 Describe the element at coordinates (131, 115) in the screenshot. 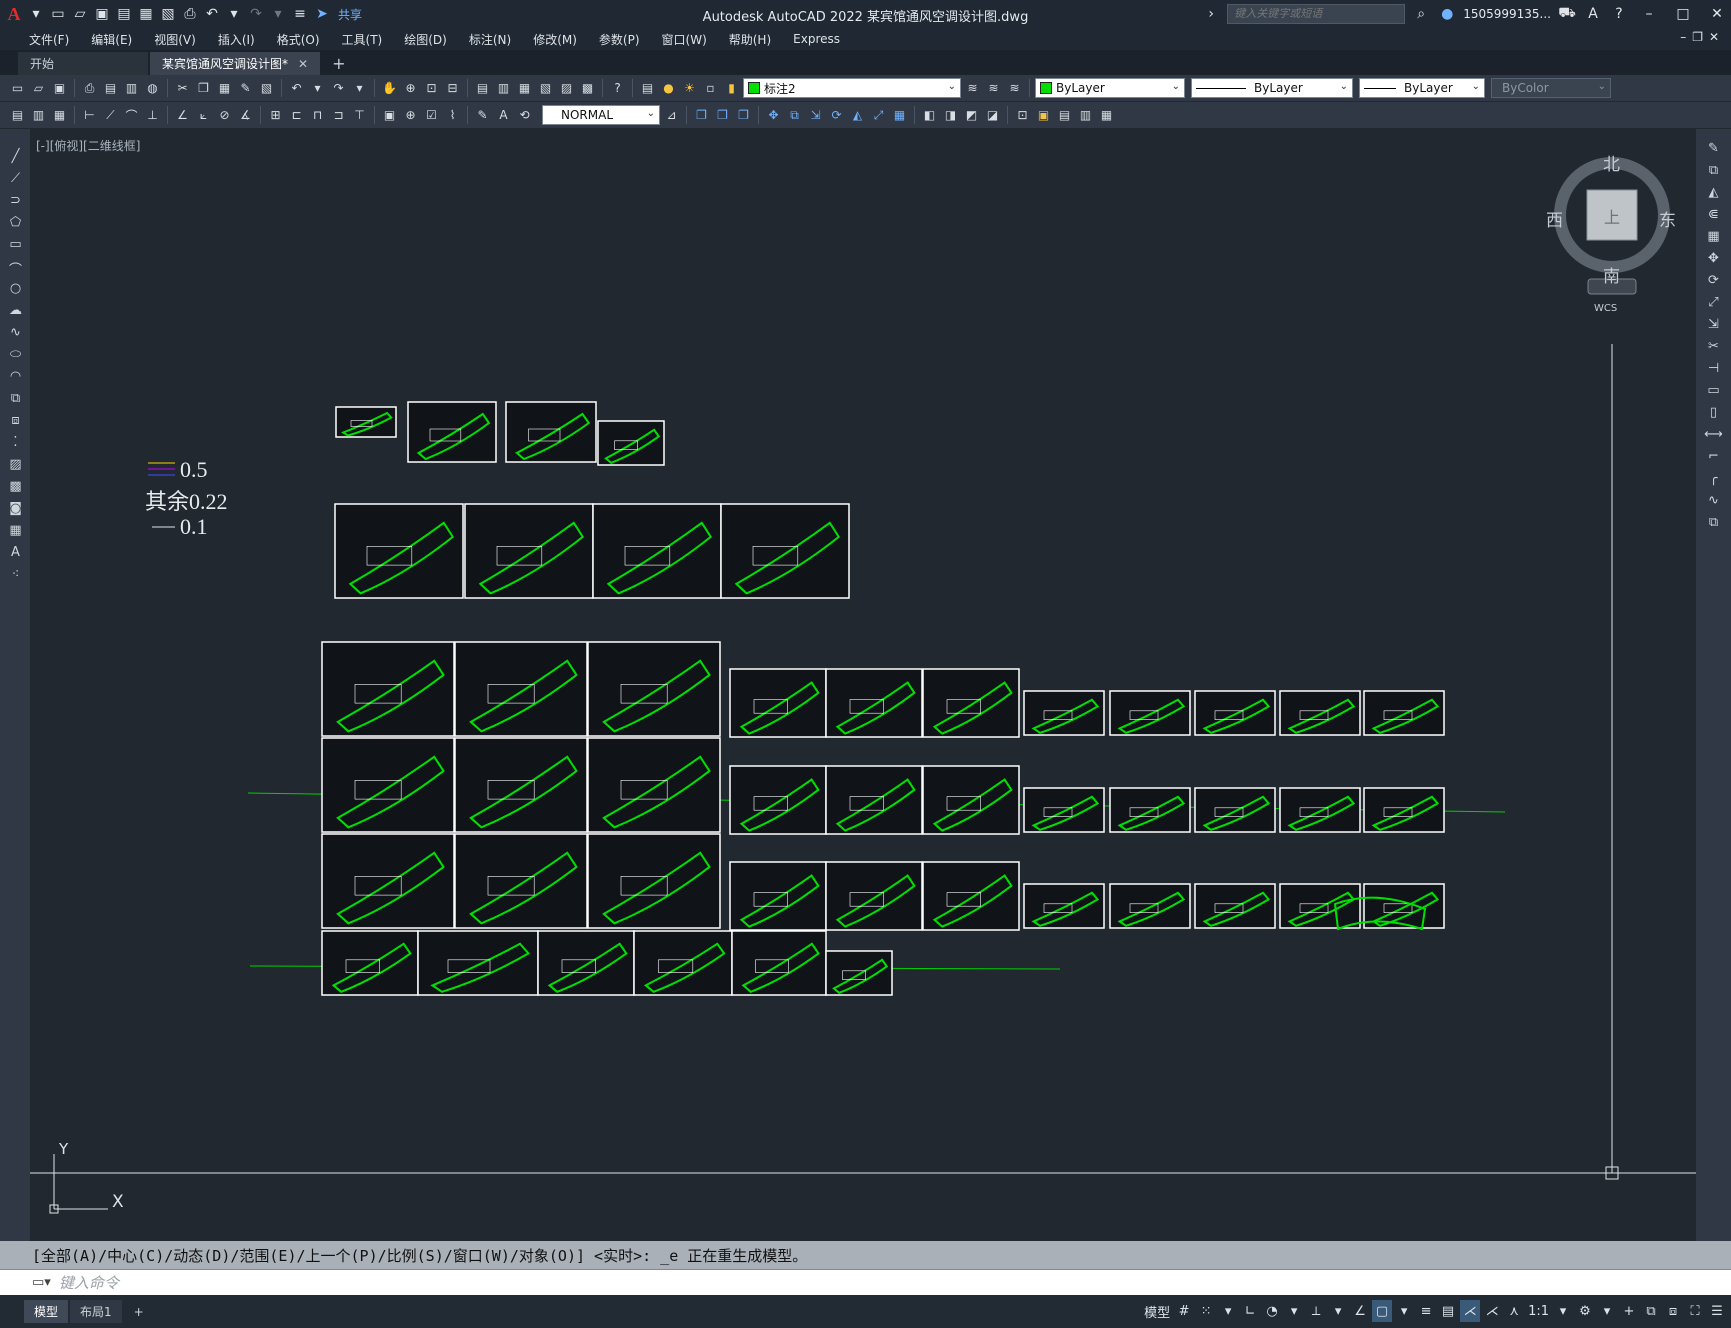

I see `arc-length-icon: ⌒` at that location.